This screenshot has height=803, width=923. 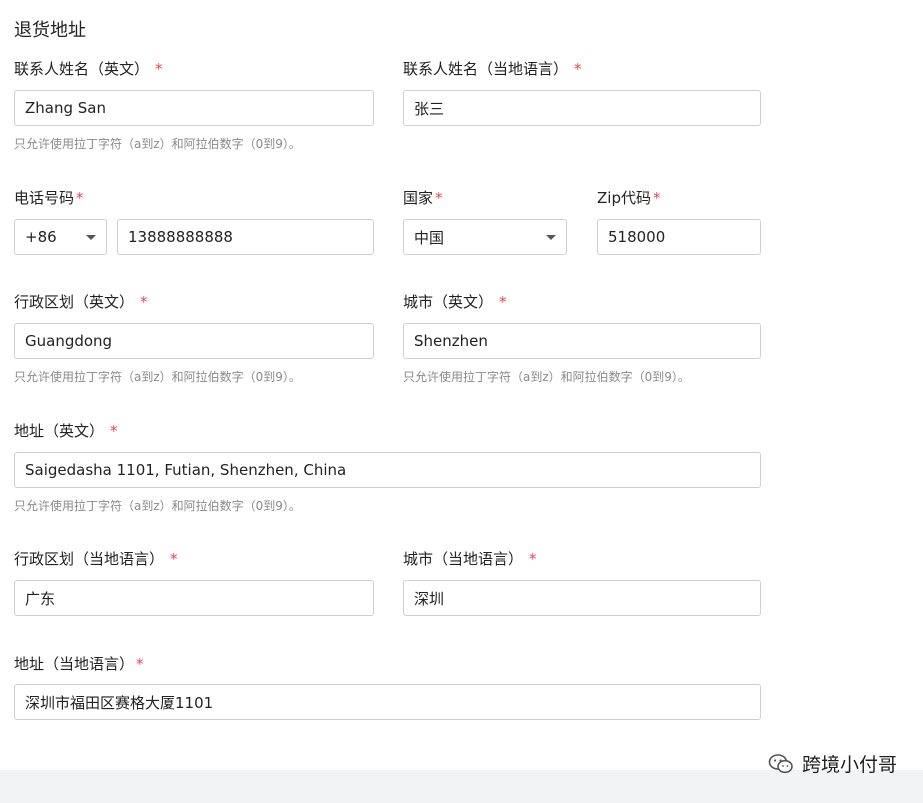 I want to click on watermark: 跨境小付哥, so click(x=832, y=763).